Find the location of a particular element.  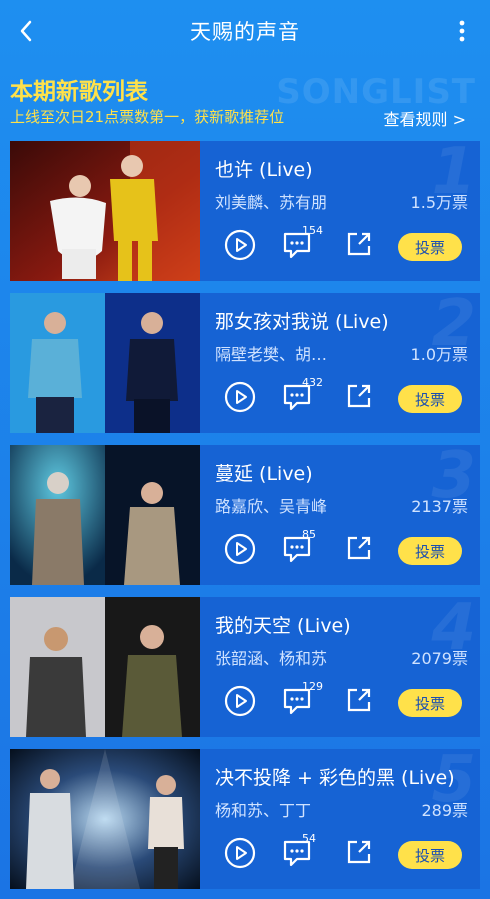

vote-count: 2137票 is located at coordinates (439, 506).